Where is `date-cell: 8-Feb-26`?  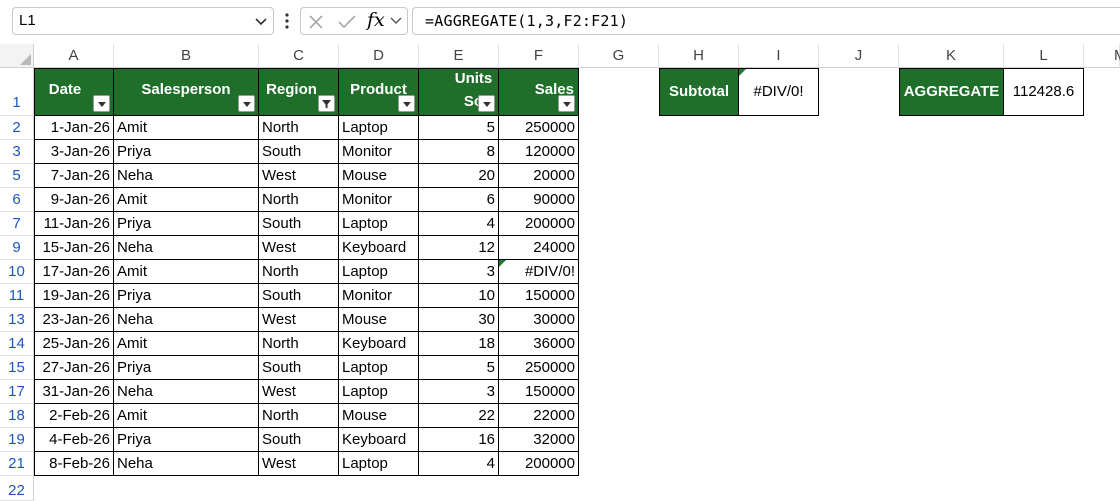
date-cell: 8-Feb-26 is located at coordinates (74, 464).